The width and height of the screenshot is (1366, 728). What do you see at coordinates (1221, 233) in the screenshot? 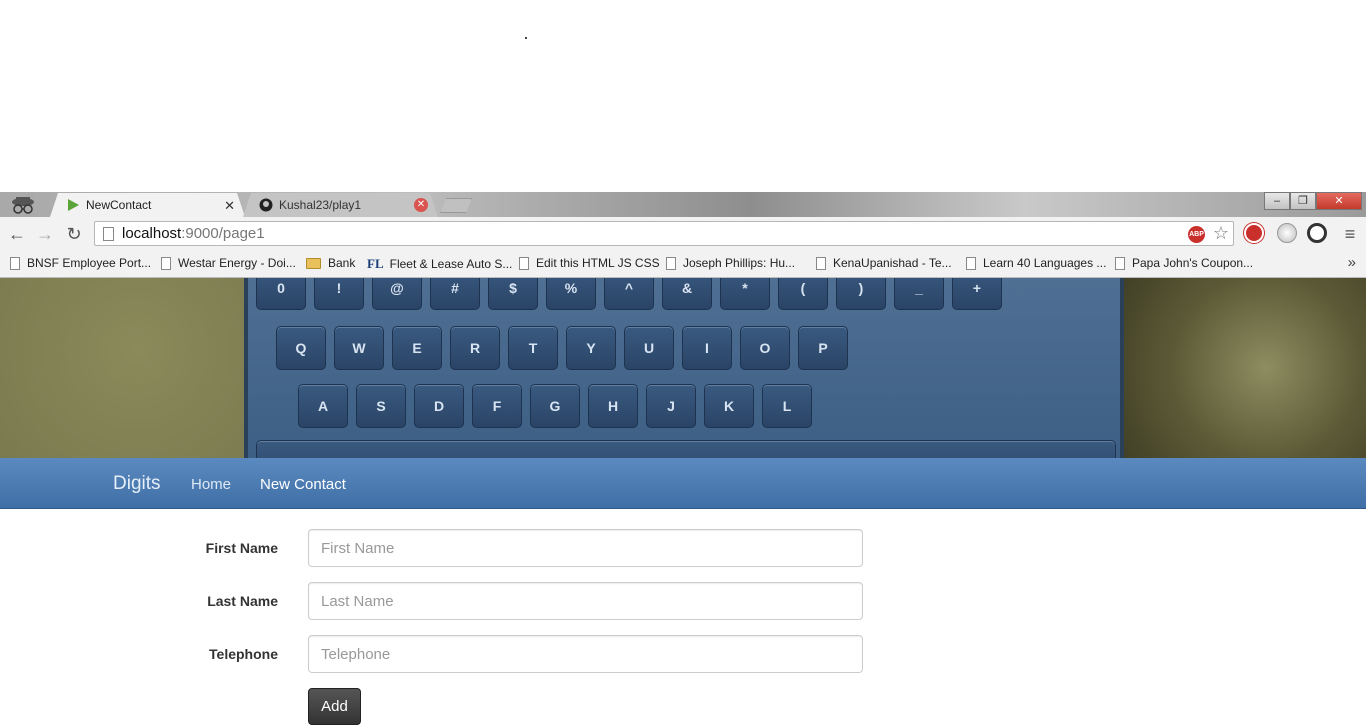
I see `star-icon: ☆` at bounding box center [1221, 233].